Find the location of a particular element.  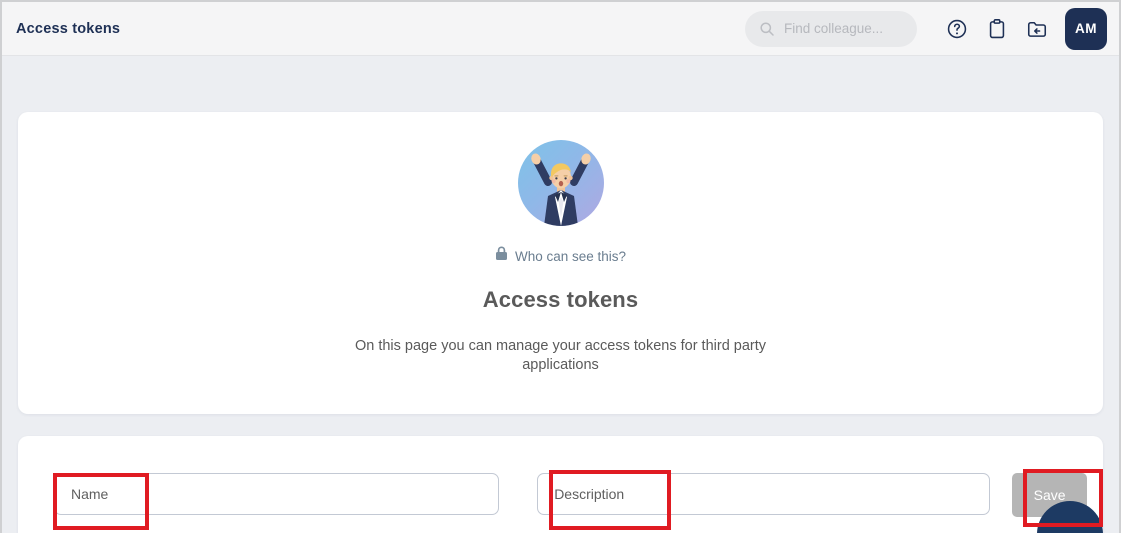

avatar: AM is located at coordinates (1086, 28).